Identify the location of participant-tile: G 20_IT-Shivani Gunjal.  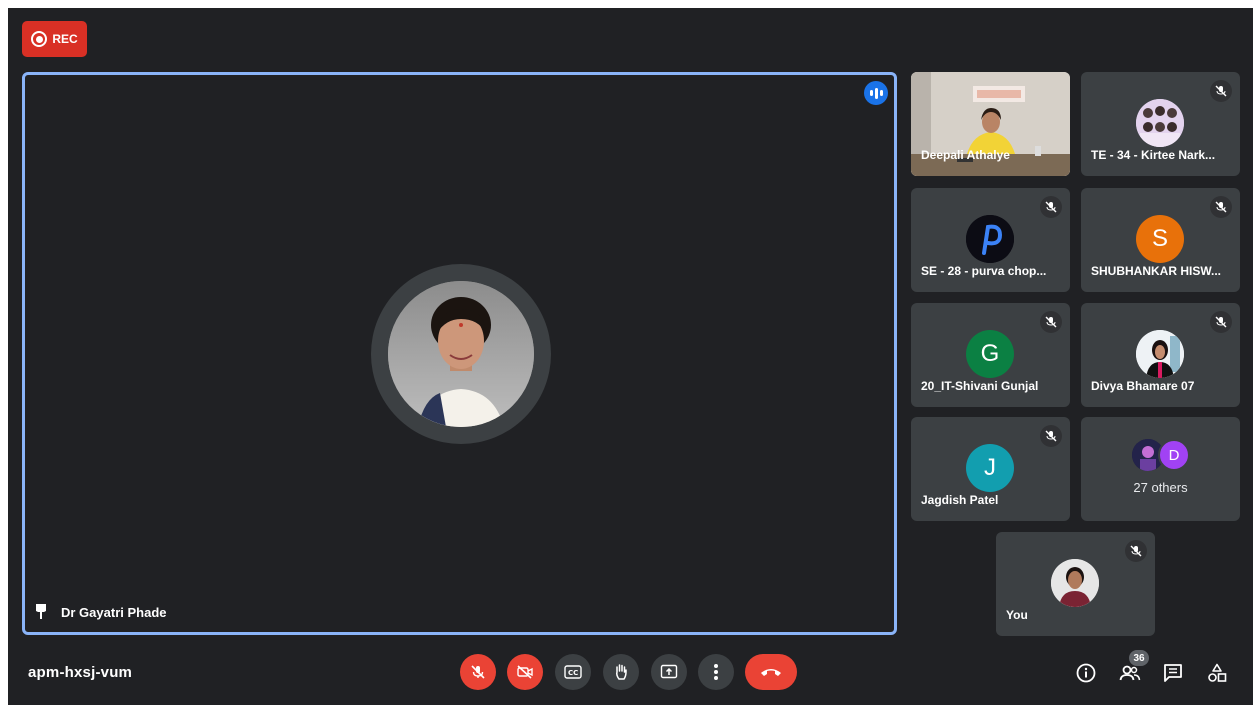
(990, 355).